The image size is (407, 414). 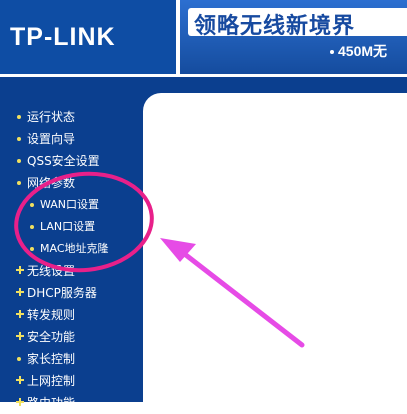 I want to click on tp-link-logo: TP-LINK, so click(x=88, y=37).